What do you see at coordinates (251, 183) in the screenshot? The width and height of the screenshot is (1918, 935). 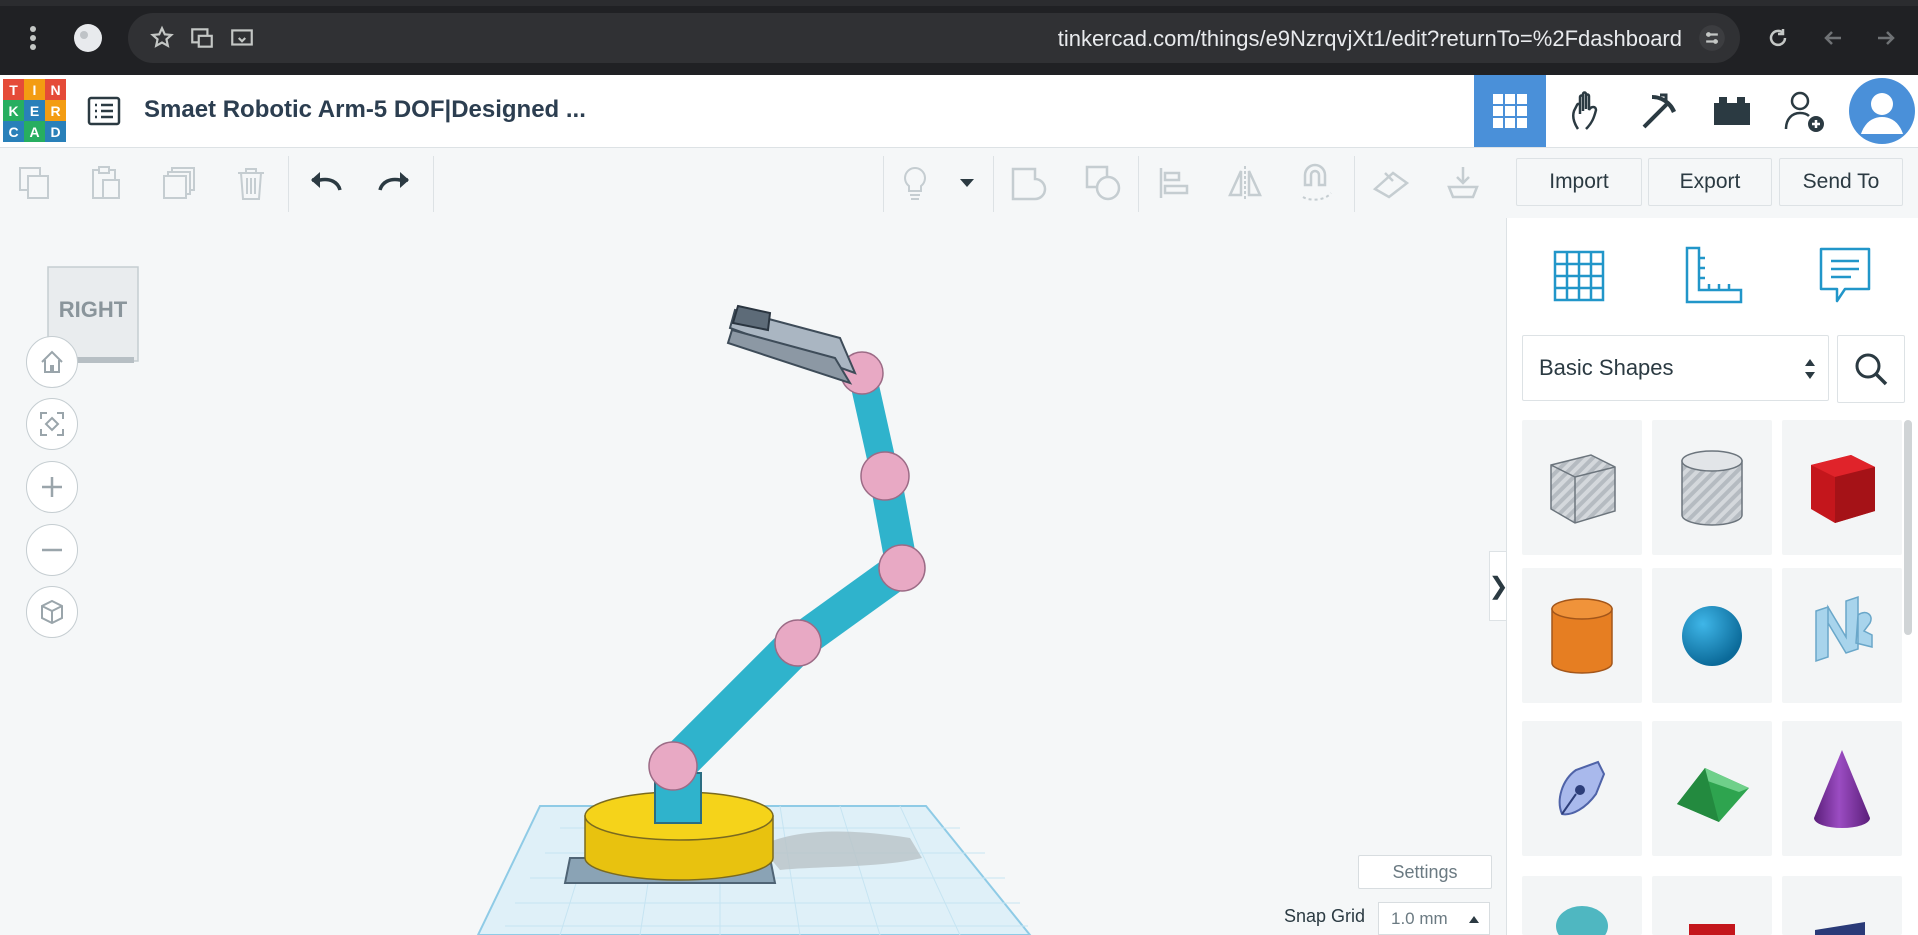 I see `delete-button` at bounding box center [251, 183].